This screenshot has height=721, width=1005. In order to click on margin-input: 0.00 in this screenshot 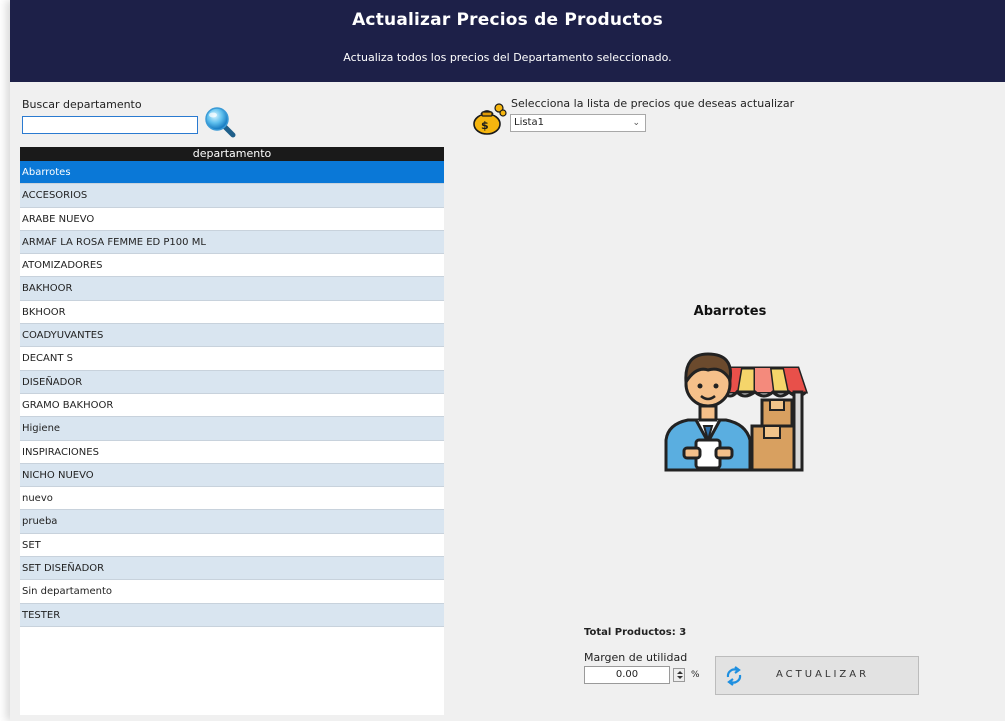, I will do `click(627, 675)`.